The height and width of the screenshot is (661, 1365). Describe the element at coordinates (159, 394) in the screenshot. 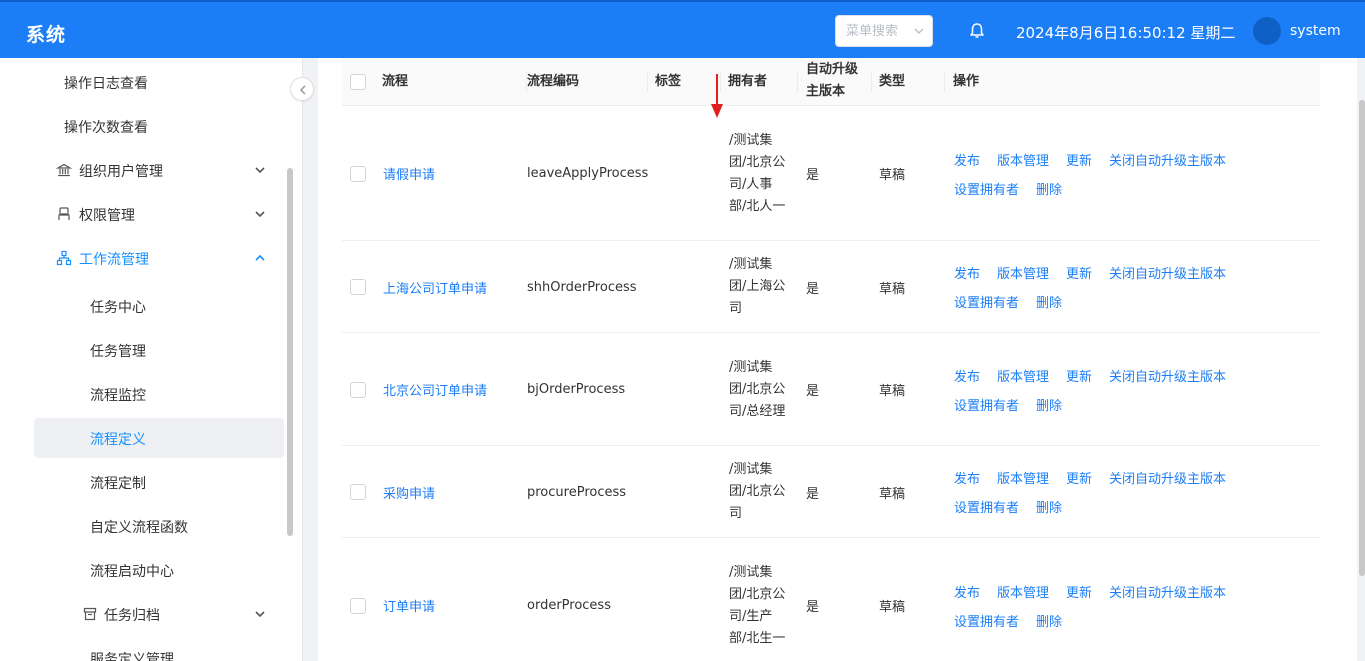

I see `sidebar-item-process-monitor: 流程监控` at that location.